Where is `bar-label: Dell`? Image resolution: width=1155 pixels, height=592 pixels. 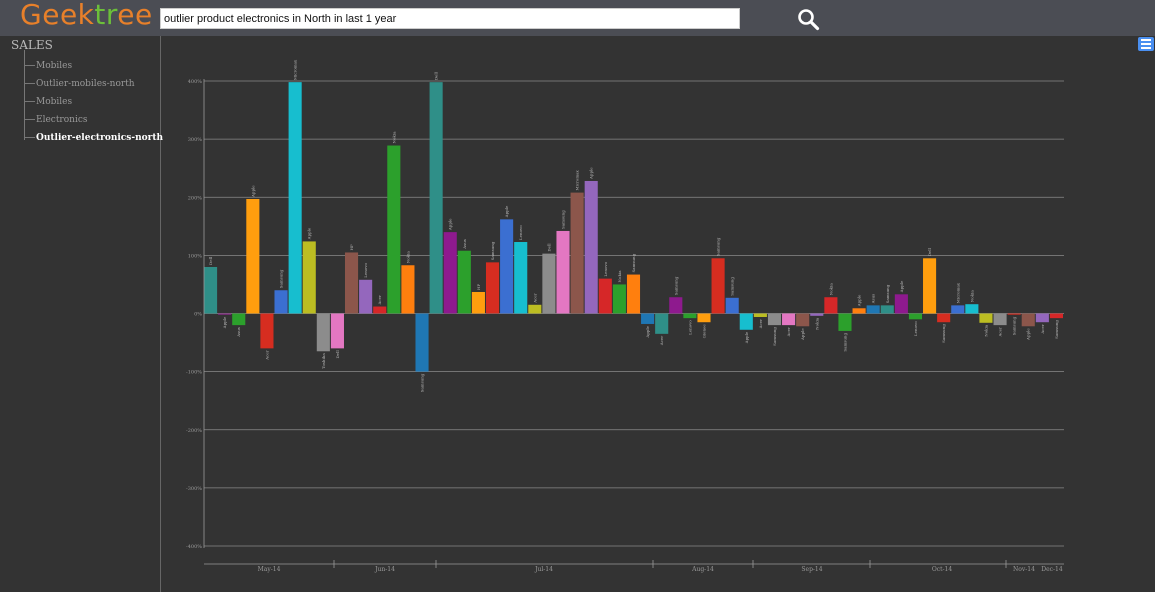 bar-label: Dell is located at coordinates (548, 247).